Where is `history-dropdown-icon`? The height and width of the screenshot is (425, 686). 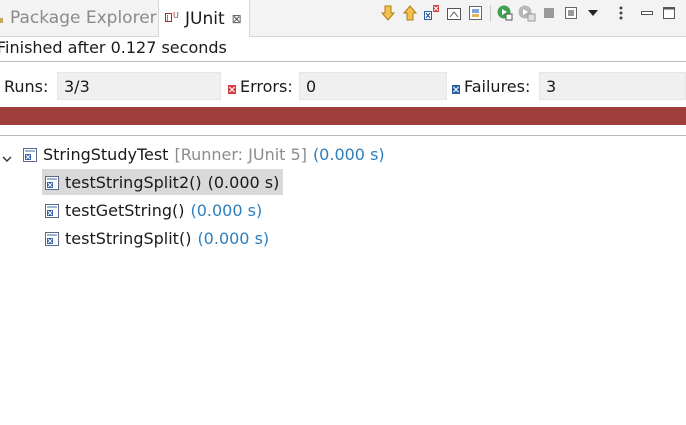
history-dropdown-icon is located at coordinates (593, 13).